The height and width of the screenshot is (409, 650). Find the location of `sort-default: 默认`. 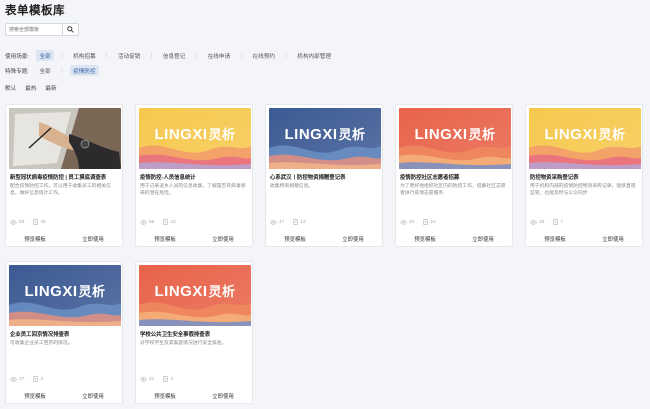

sort-default: 默认 is located at coordinates (10, 88).